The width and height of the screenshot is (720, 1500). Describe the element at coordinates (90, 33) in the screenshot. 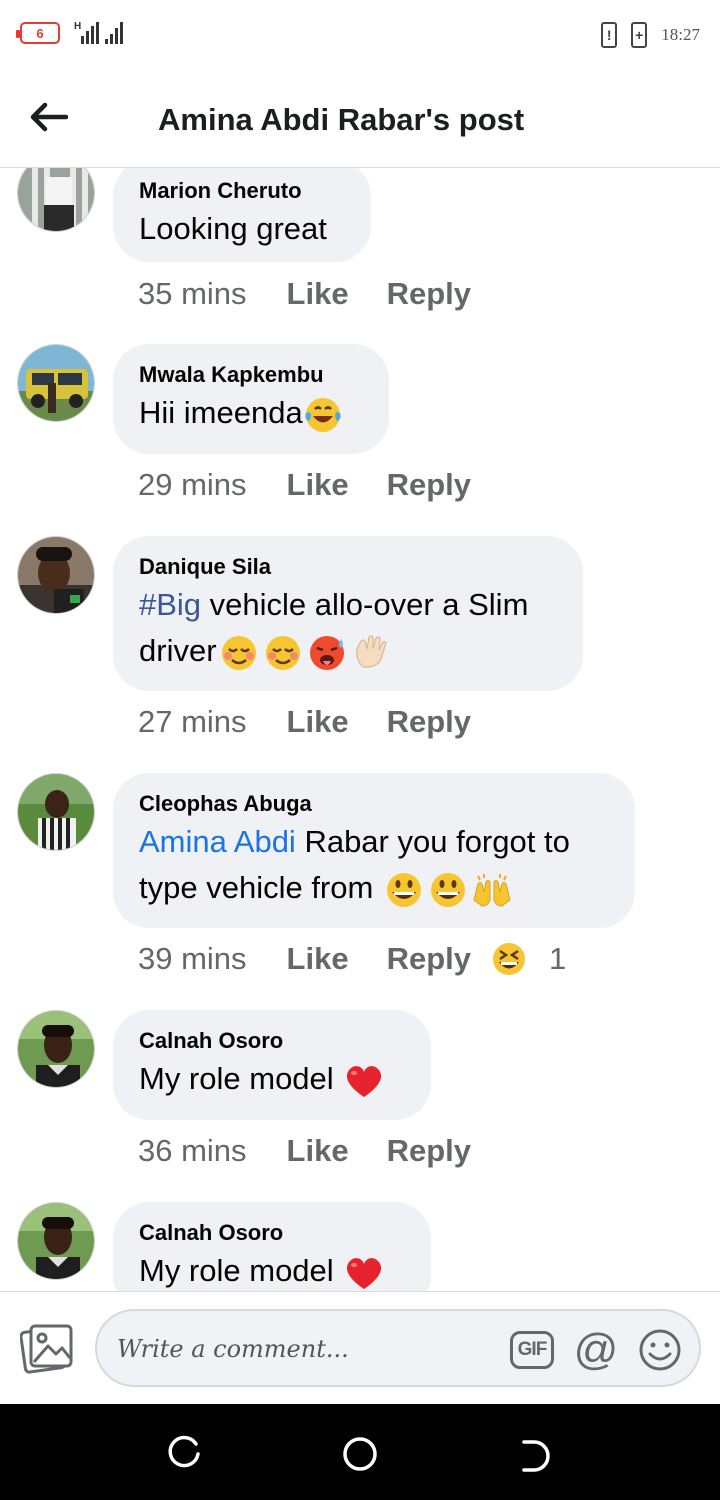

I see `signal-icon` at that location.